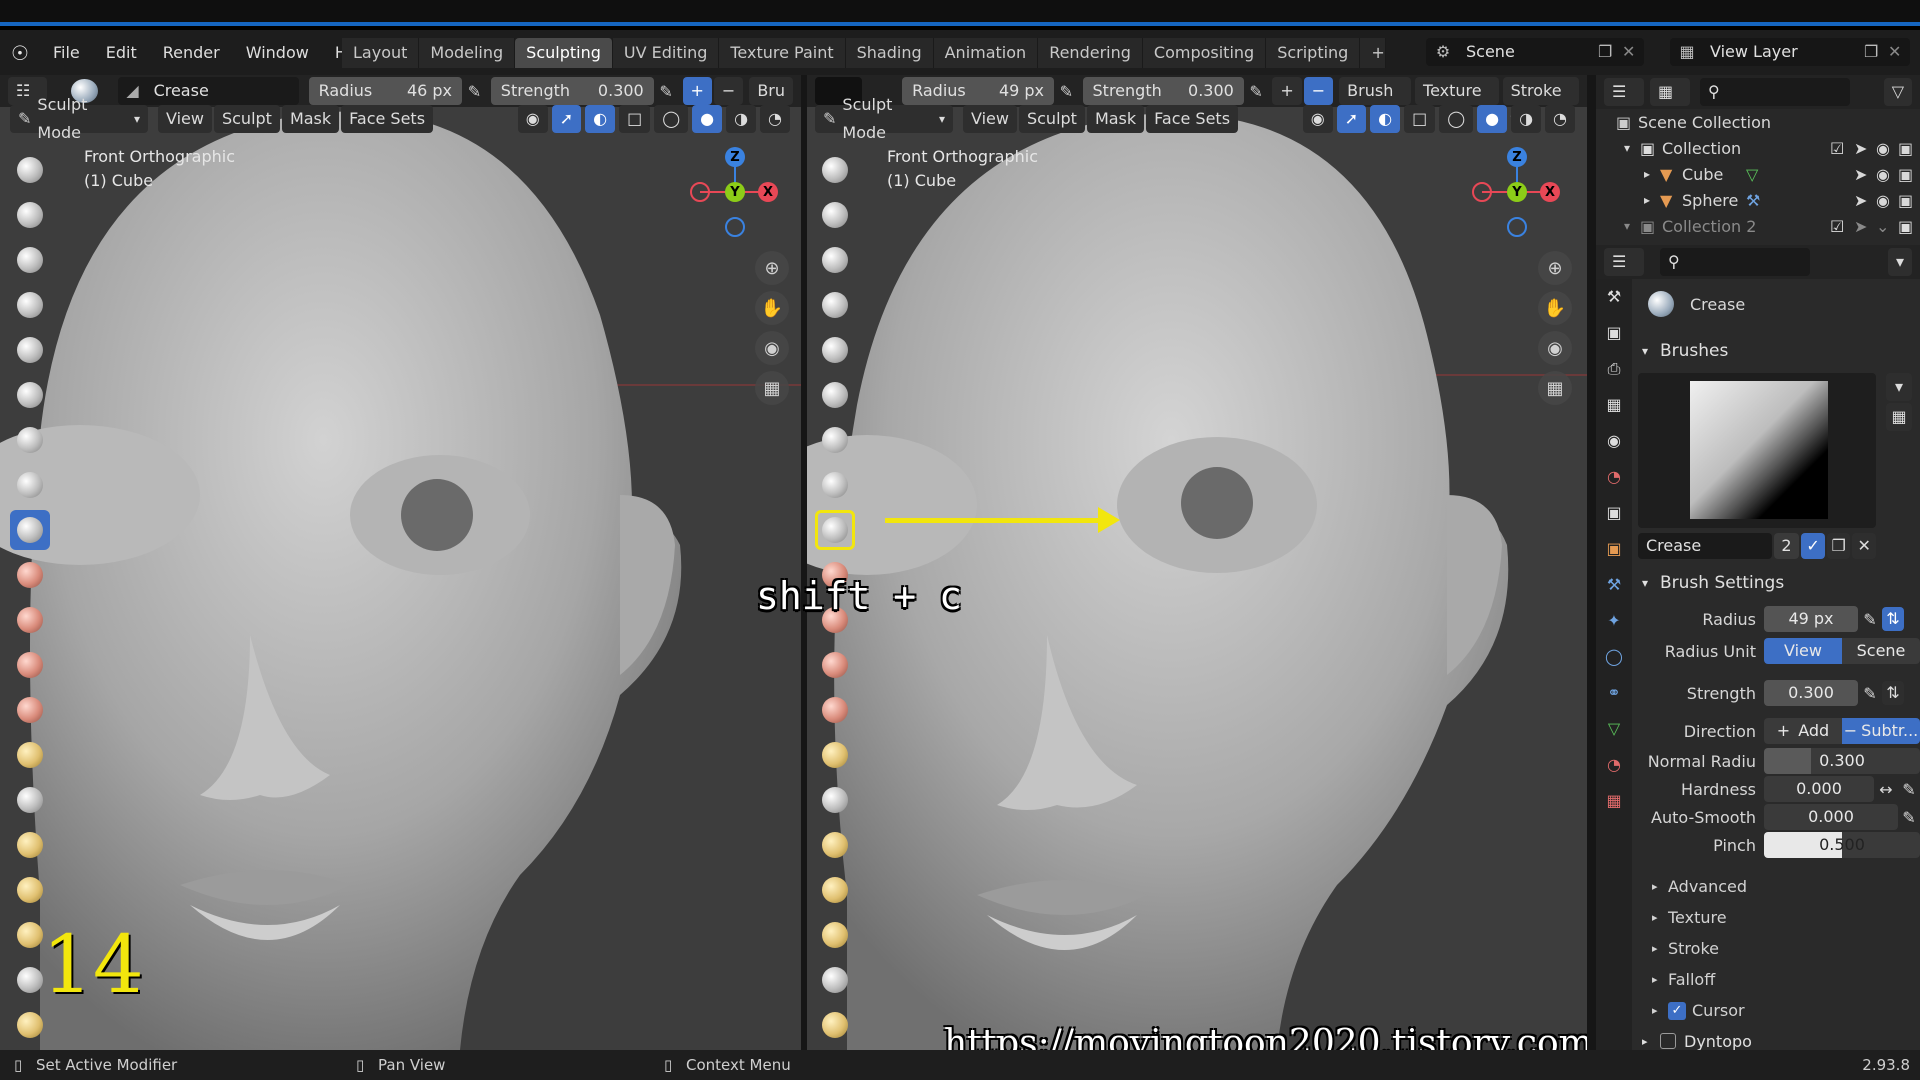 Image resolution: width=1920 pixels, height=1080 pixels. Describe the element at coordinates (835, 890) in the screenshot. I see `right-elastic-deform-brush-icon` at that location.